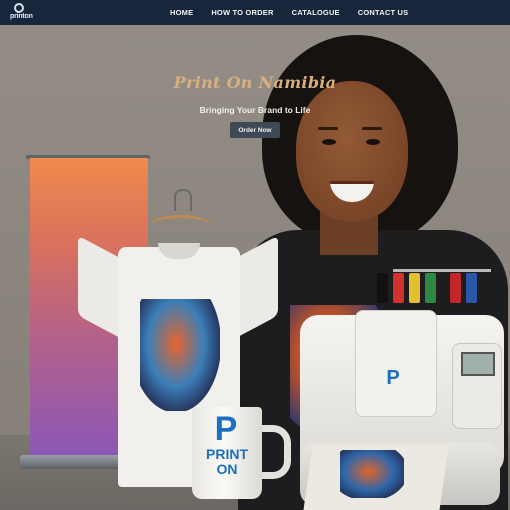 The image size is (510, 510). What do you see at coordinates (478, 364) in the screenshot?
I see `machine-screen` at bounding box center [478, 364].